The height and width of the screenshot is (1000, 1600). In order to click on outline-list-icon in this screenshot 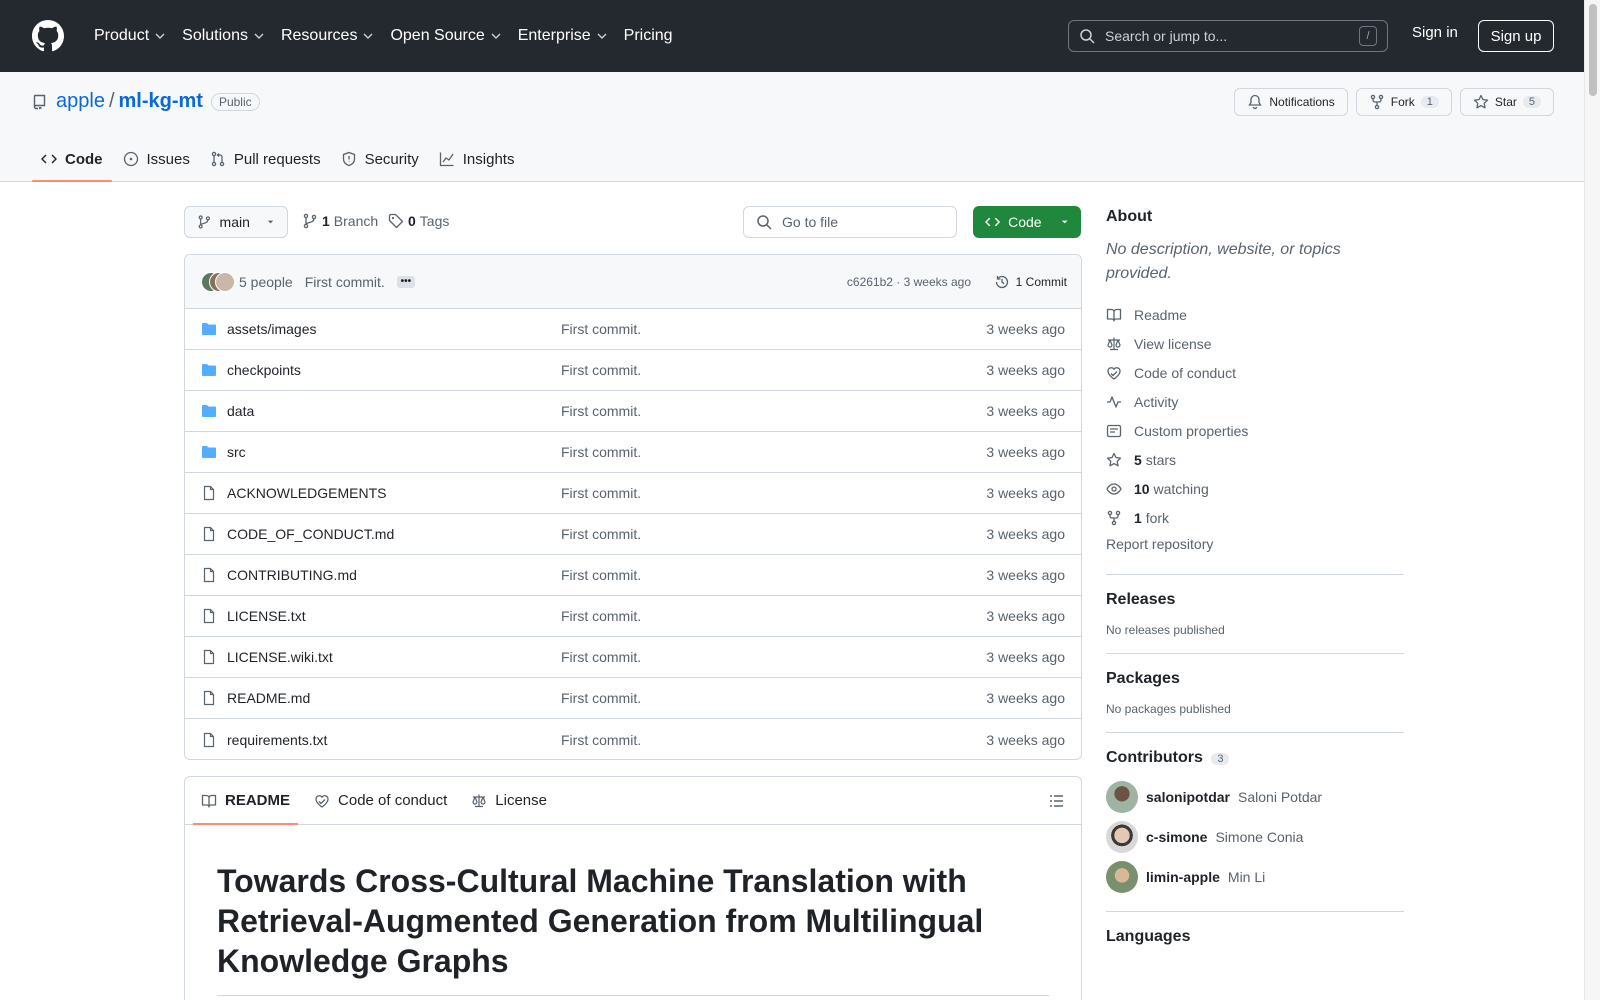, I will do `click(1057, 801)`.